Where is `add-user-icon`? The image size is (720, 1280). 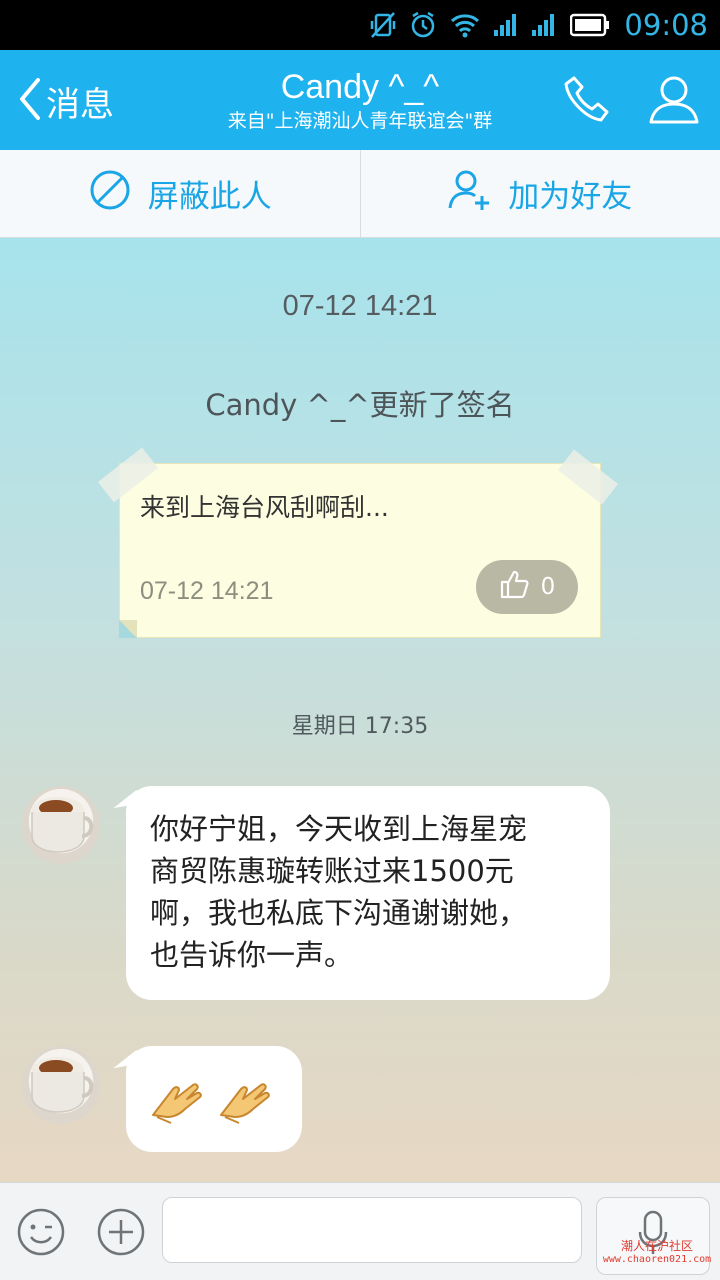 add-user-icon is located at coordinates (470, 194).